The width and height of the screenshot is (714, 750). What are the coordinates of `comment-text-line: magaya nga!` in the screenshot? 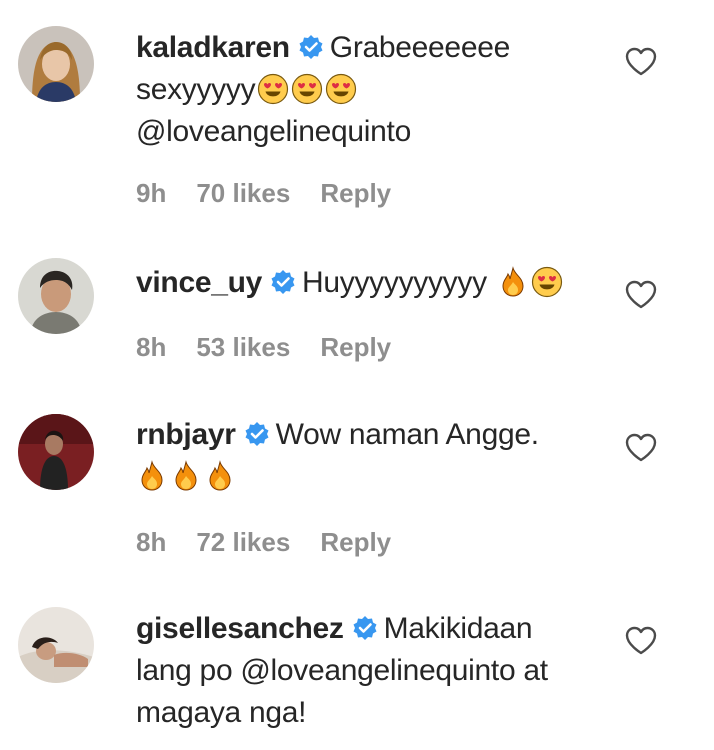 It's located at (221, 712).